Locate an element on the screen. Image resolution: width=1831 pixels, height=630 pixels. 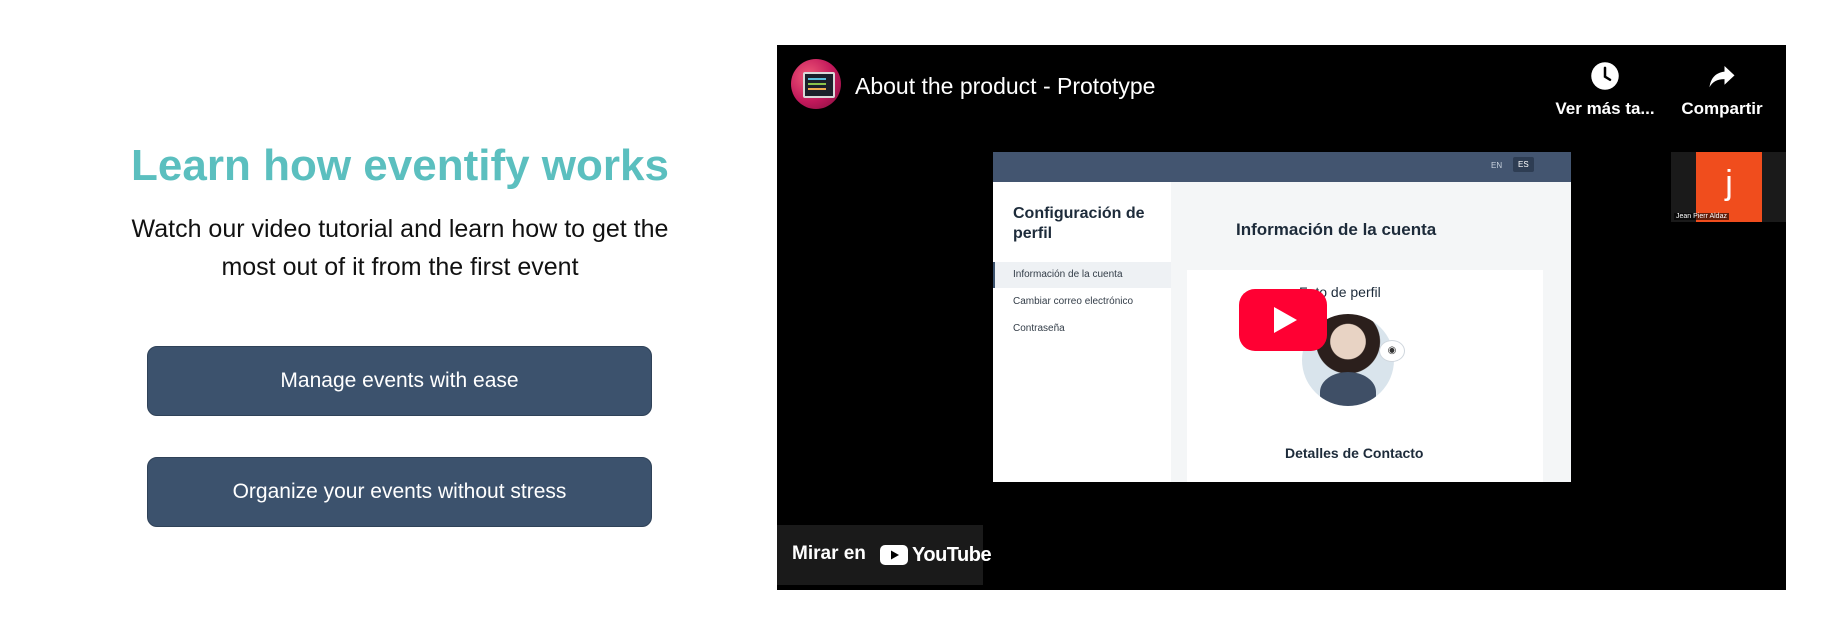
watch-on-youtube-button: Mirar en YouTube is located at coordinates (884, 555).